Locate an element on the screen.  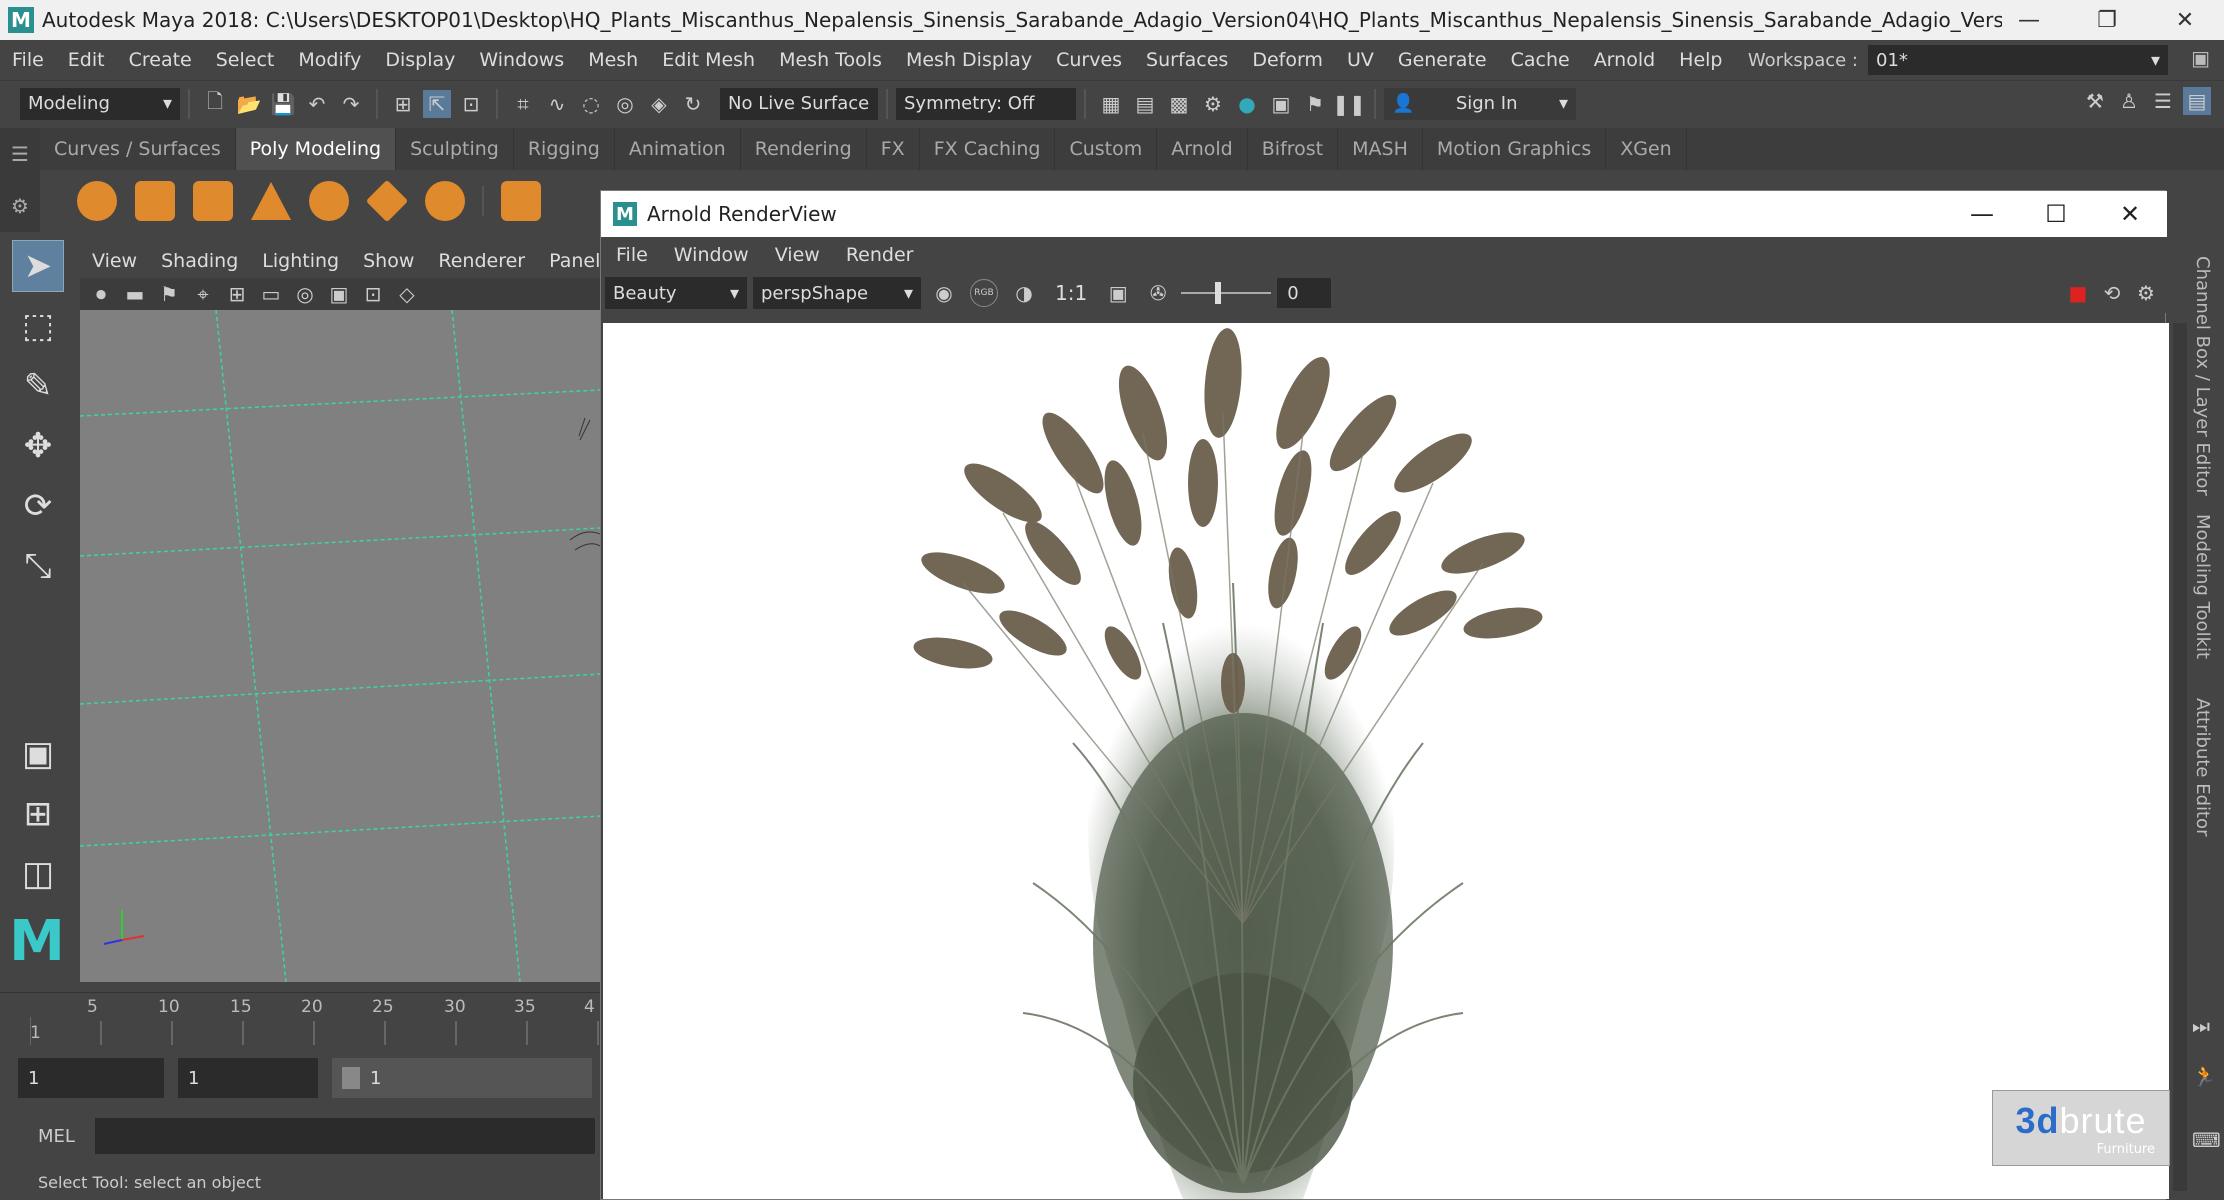
modeling-toolkit-icon: ⚒ is located at coordinates (2095, 101).